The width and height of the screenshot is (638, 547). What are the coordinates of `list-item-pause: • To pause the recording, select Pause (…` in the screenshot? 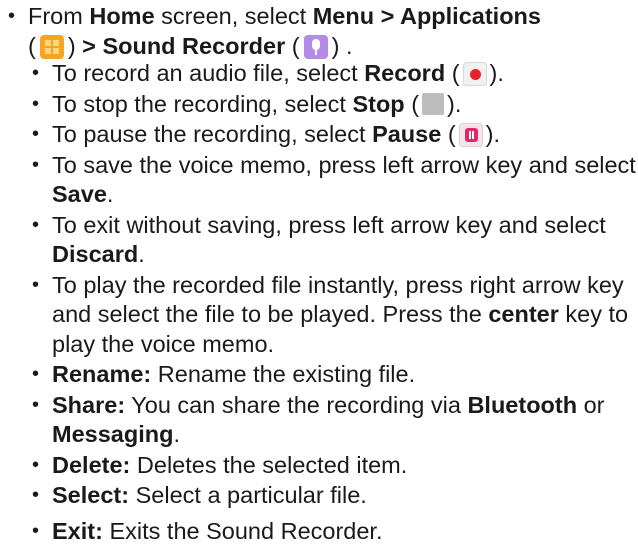 It's located at (318, 135).